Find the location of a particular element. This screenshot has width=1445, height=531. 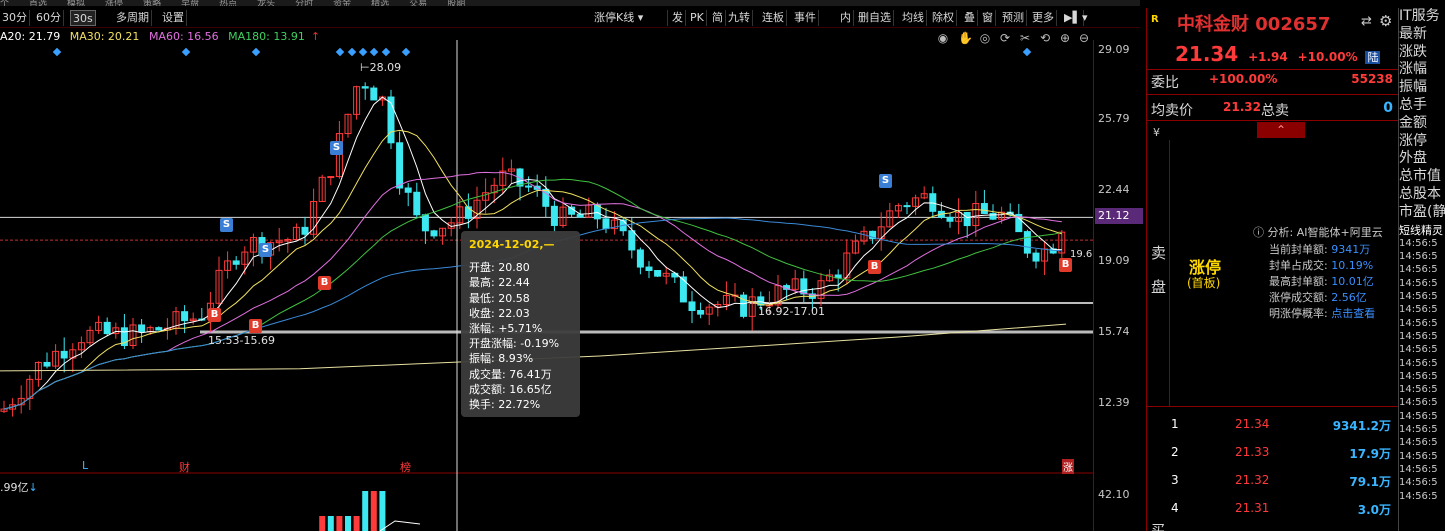

volume-tick: 42.10 is located at coordinates (1114, 494).